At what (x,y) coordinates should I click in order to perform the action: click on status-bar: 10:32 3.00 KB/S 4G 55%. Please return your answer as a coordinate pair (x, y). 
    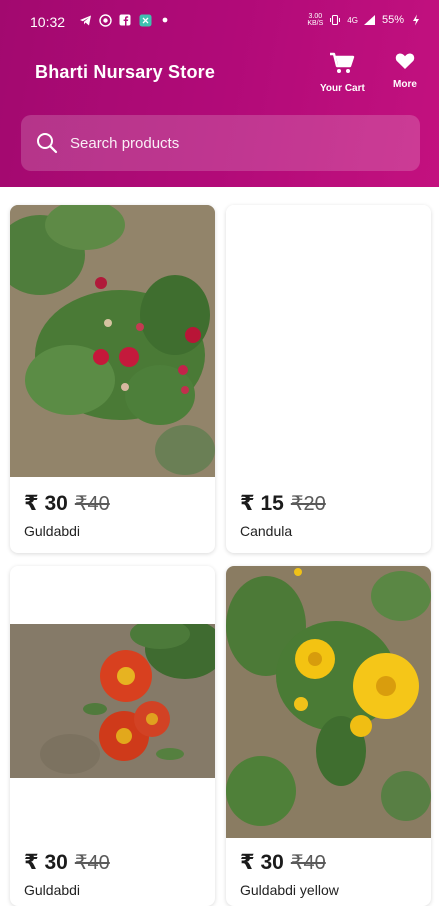
    Looking at the image, I should click on (219, 22).